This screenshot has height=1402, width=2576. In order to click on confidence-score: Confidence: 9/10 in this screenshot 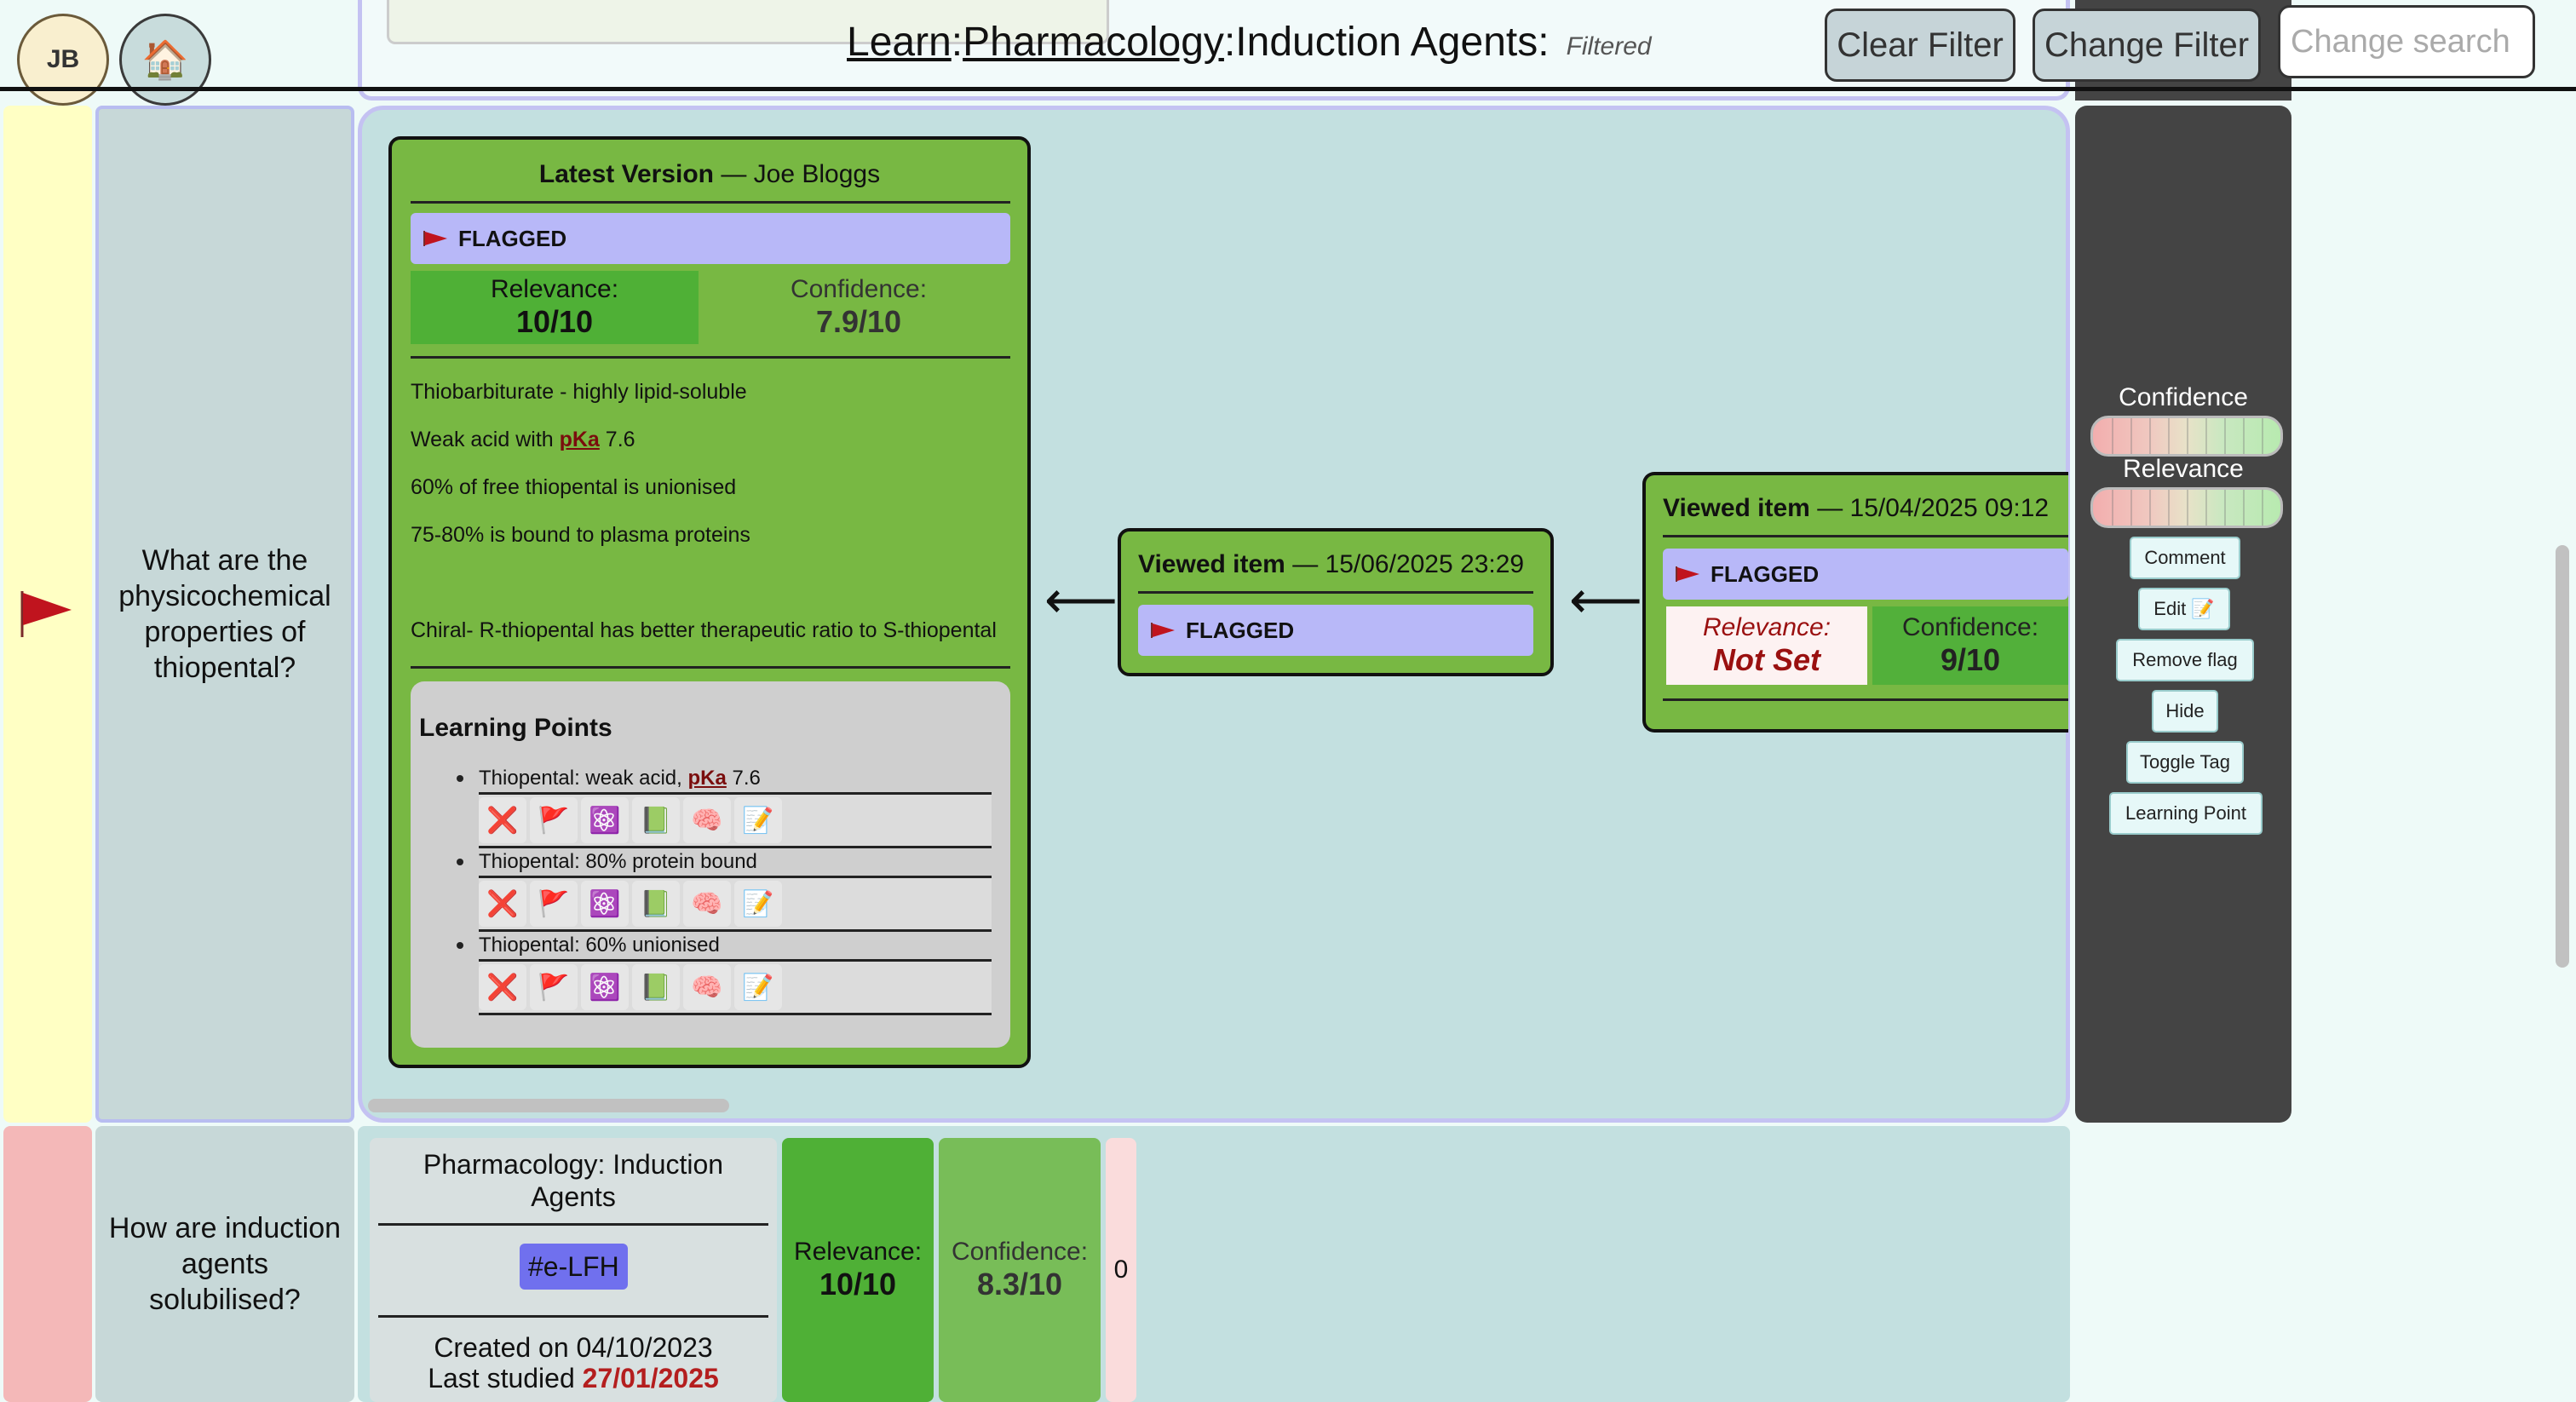, I will do `click(1970, 645)`.